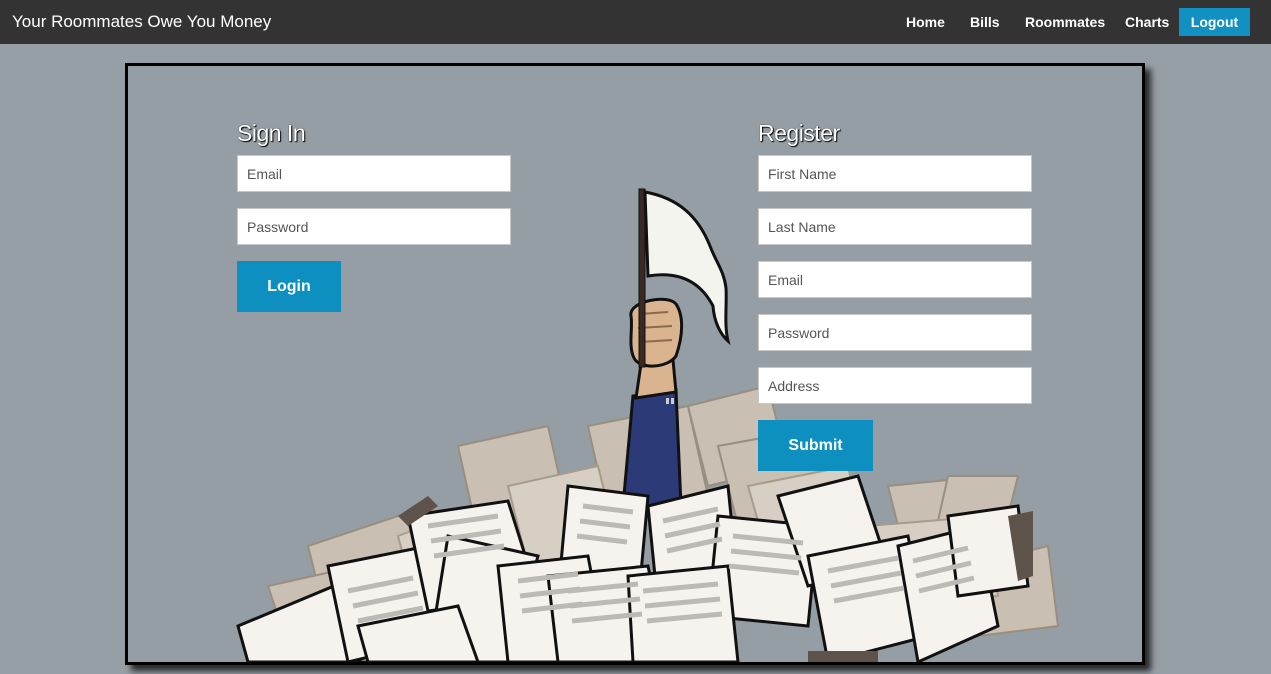 The image size is (1271, 674). I want to click on logout-button: Logout, so click(1214, 22).